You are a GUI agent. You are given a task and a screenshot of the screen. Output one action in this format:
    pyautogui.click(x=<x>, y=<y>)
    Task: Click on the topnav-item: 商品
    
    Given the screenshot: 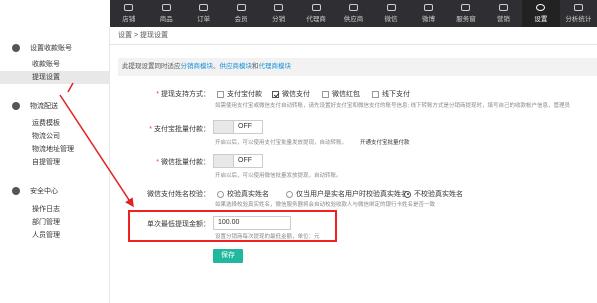 What is the action you would take?
    pyautogui.click(x=165, y=13)
    